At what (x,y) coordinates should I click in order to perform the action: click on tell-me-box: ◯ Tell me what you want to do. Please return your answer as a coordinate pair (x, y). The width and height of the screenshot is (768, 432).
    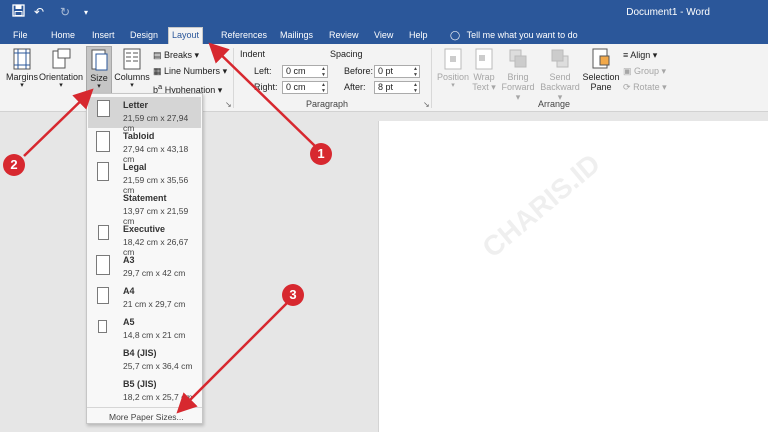
    Looking at the image, I should click on (514, 35).